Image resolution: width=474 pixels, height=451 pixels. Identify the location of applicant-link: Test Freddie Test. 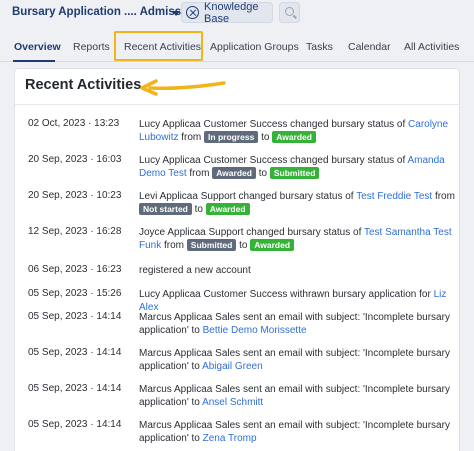
(394, 196).